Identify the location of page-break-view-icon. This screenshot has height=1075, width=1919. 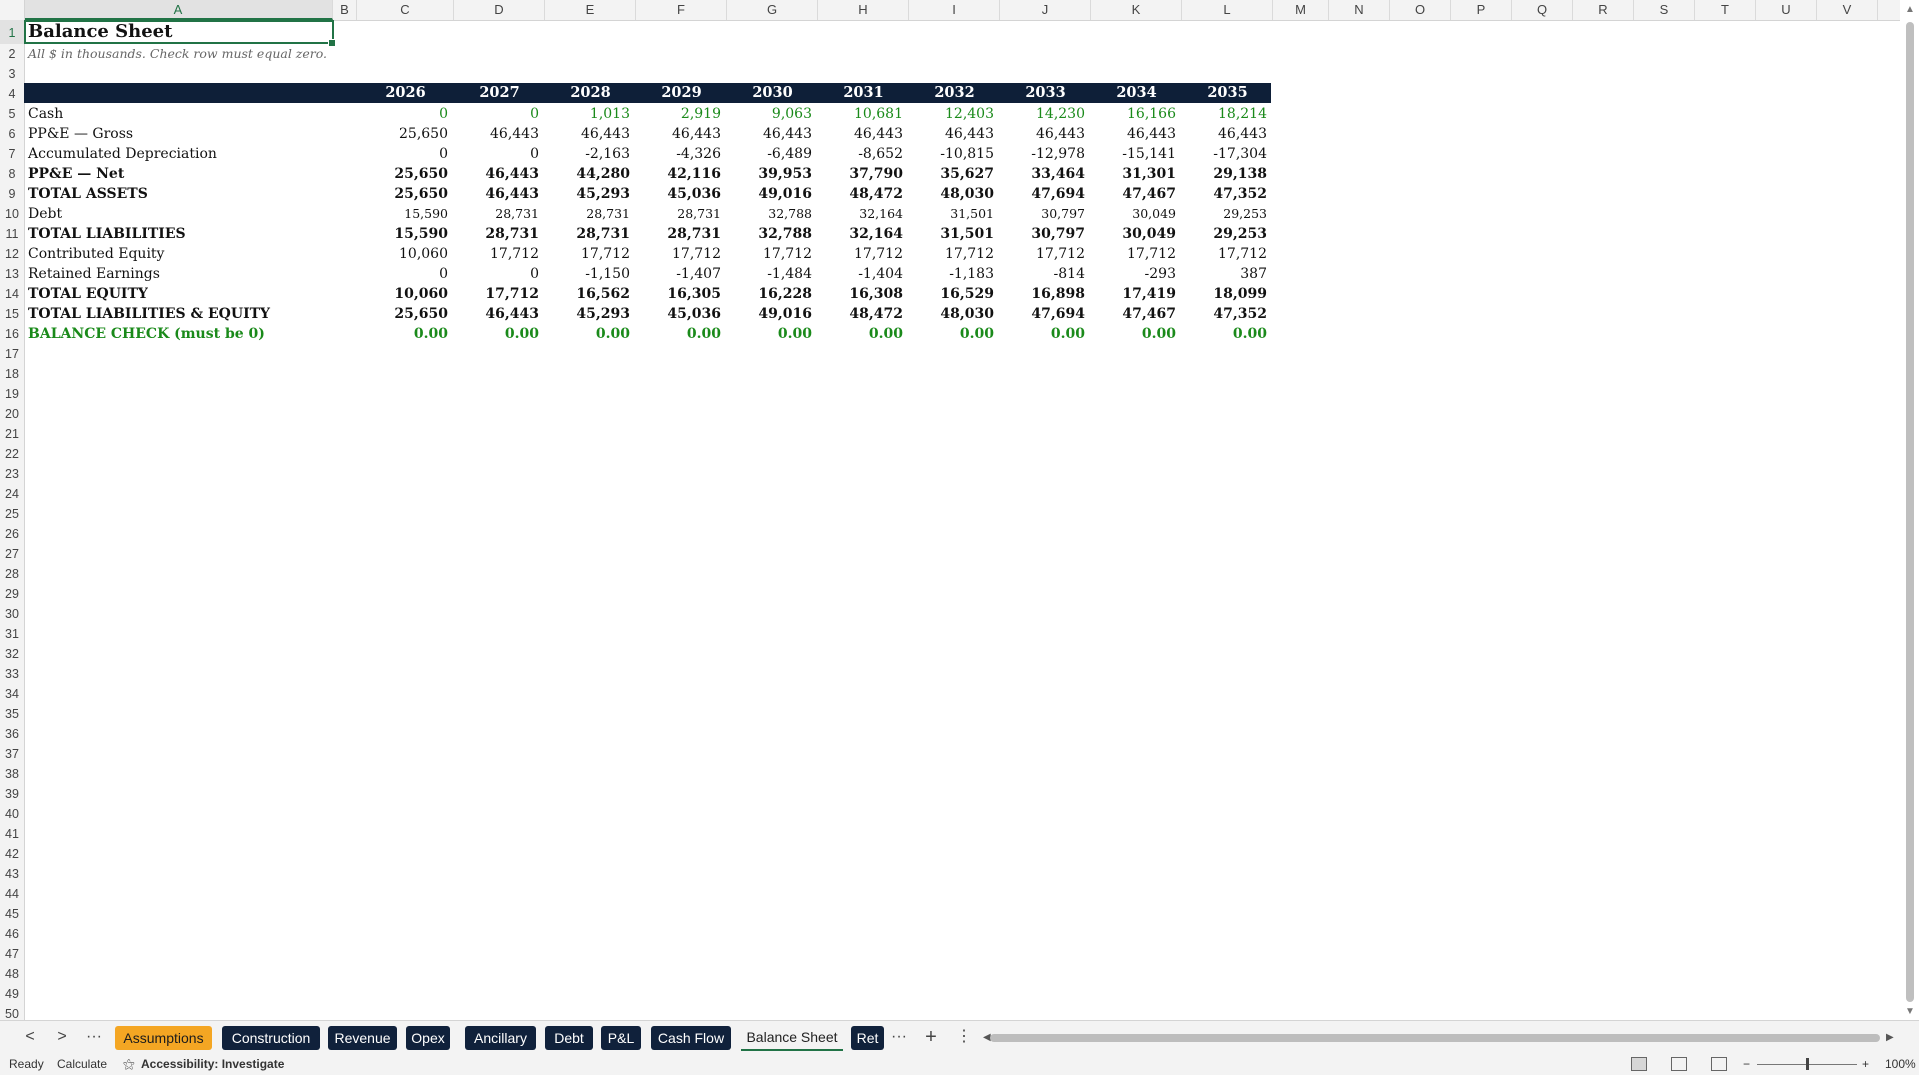
(1719, 1064).